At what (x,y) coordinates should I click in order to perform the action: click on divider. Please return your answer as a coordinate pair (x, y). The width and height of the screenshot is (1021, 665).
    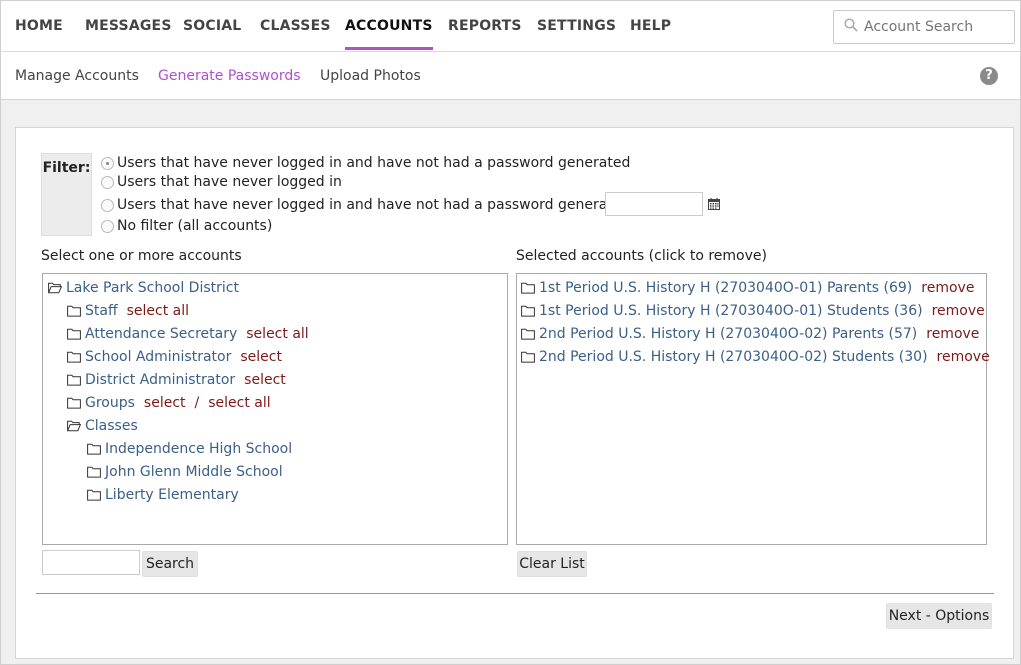
    Looking at the image, I should click on (515, 593).